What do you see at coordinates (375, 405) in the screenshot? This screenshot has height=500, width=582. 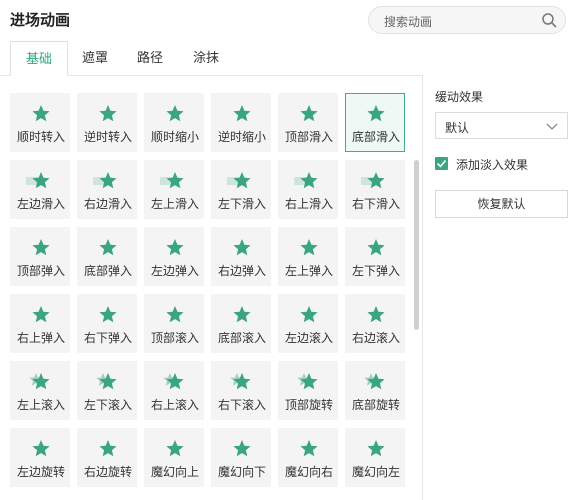 I see `animation-label: 底部旋转` at bounding box center [375, 405].